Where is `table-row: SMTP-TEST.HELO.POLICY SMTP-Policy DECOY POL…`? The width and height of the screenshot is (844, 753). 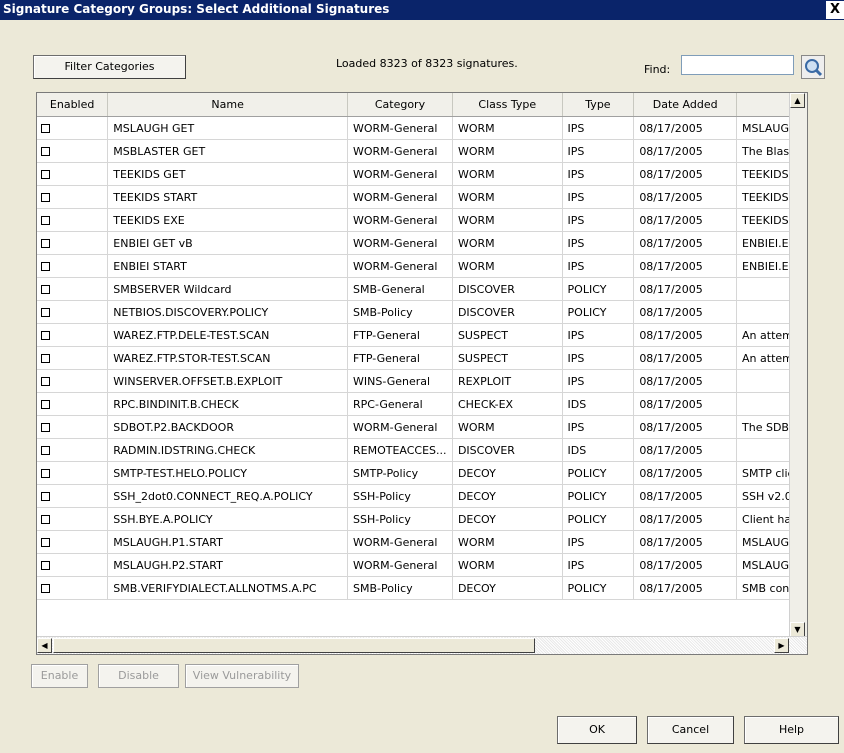 table-row: SMTP-TEST.HELO.POLICY SMTP-Policy DECOY POL… is located at coordinates (422, 473).